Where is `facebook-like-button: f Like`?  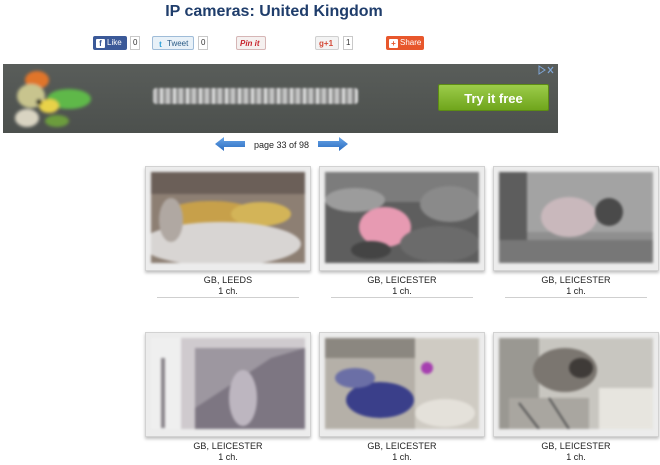
facebook-like-button: f Like is located at coordinates (110, 43).